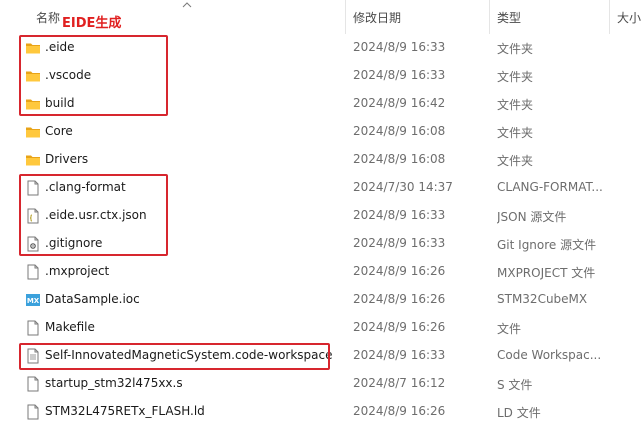 Image resolution: width=641 pixels, height=434 pixels. What do you see at coordinates (114, 383) in the screenshot?
I see `file-name: startup_stm32l475xx.s` at bounding box center [114, 383].